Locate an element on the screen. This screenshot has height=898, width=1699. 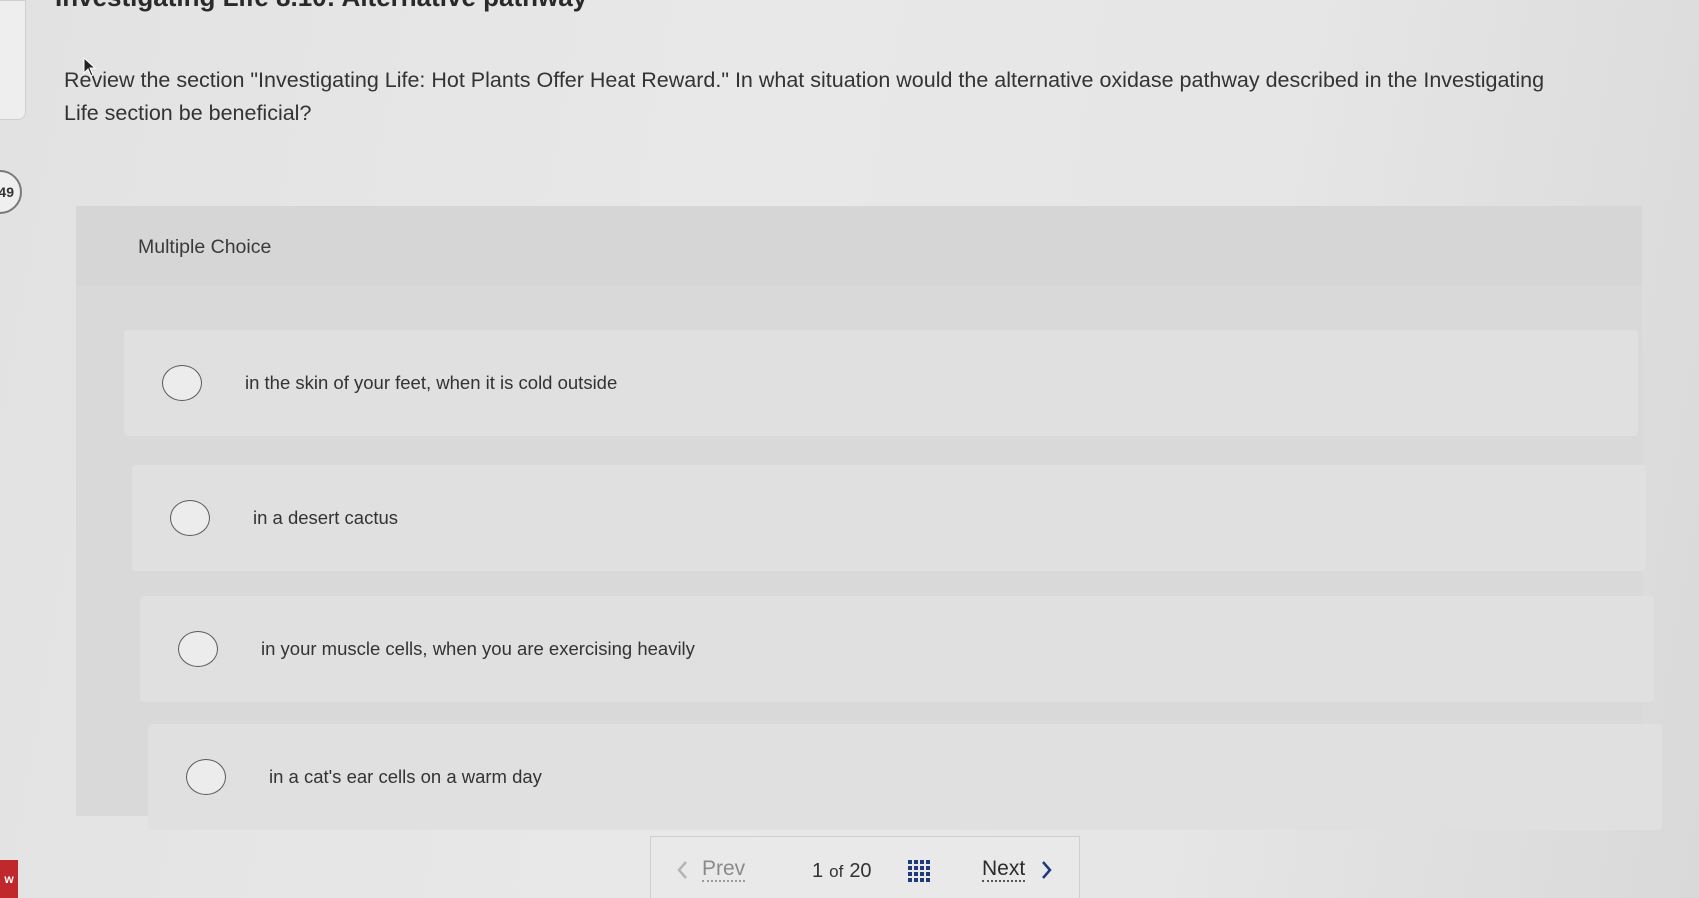
current-page: 1 is located at coordinates (818, 871).